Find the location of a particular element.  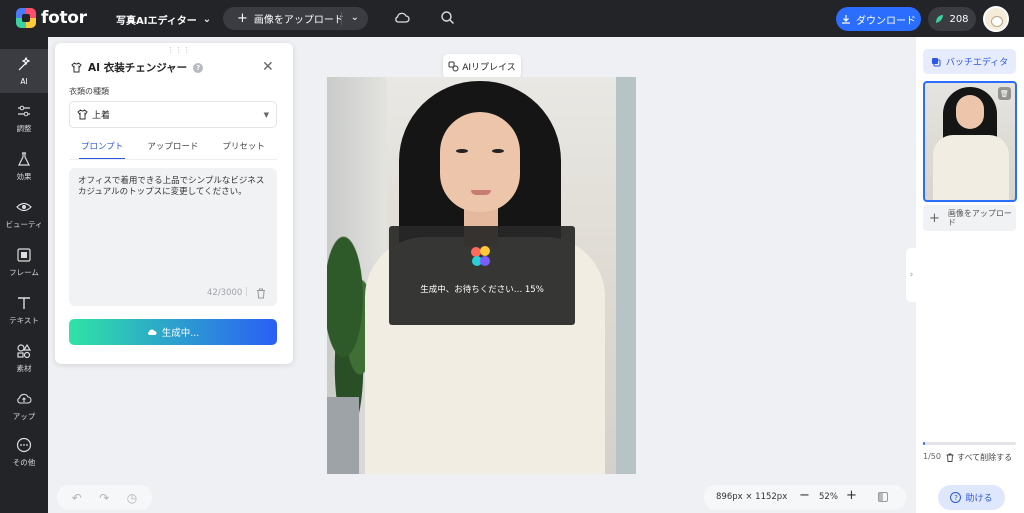

text-icon is located at coordinates (24, 302).